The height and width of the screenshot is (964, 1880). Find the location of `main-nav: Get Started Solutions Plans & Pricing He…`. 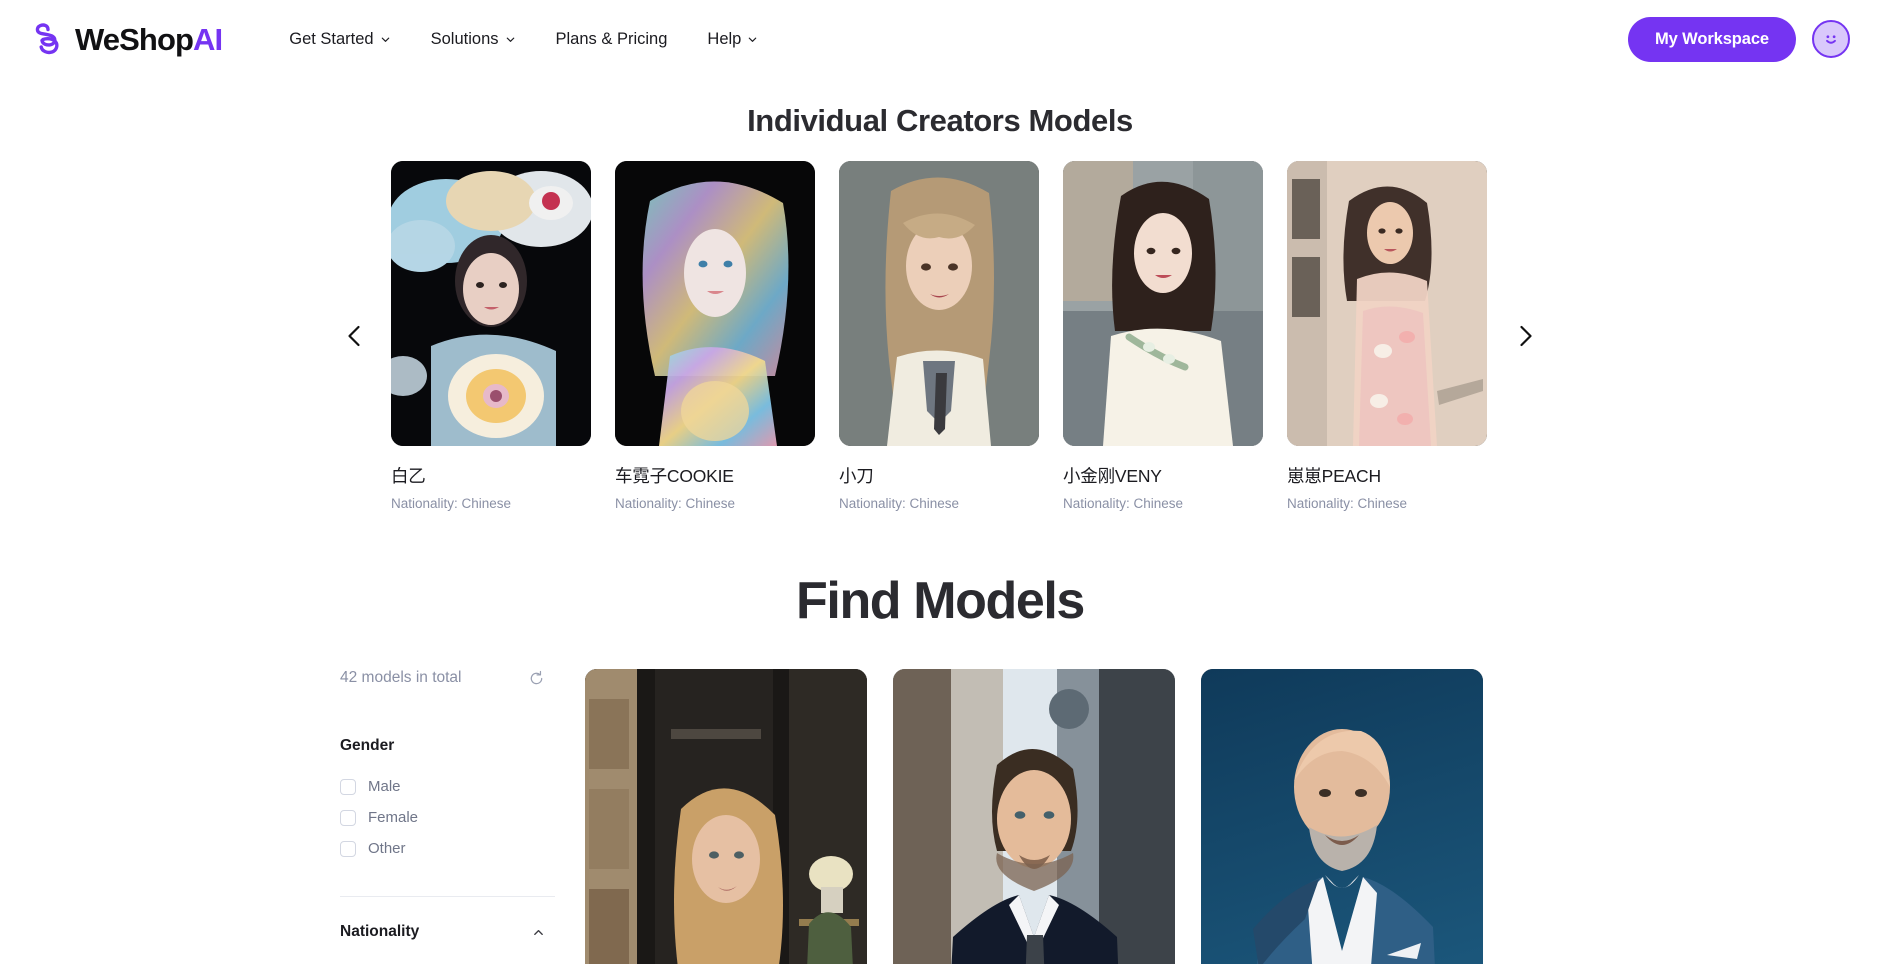

main-nav: Get Started Solutions Plans & Pricing He… is located at coordinates (523, 39).